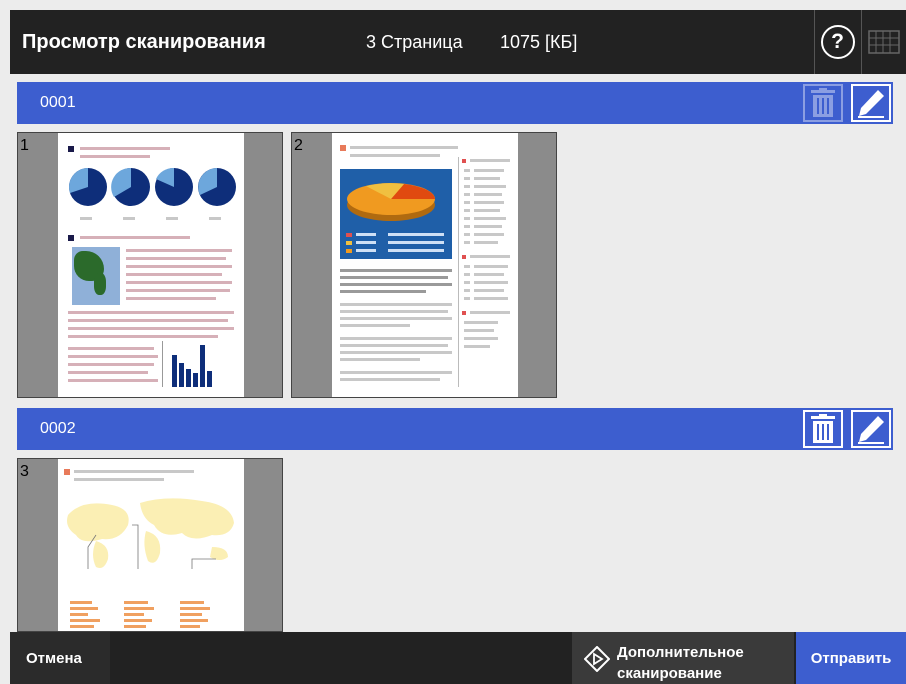  I want to click on page-thumbnail: 1, so click(150, 265).